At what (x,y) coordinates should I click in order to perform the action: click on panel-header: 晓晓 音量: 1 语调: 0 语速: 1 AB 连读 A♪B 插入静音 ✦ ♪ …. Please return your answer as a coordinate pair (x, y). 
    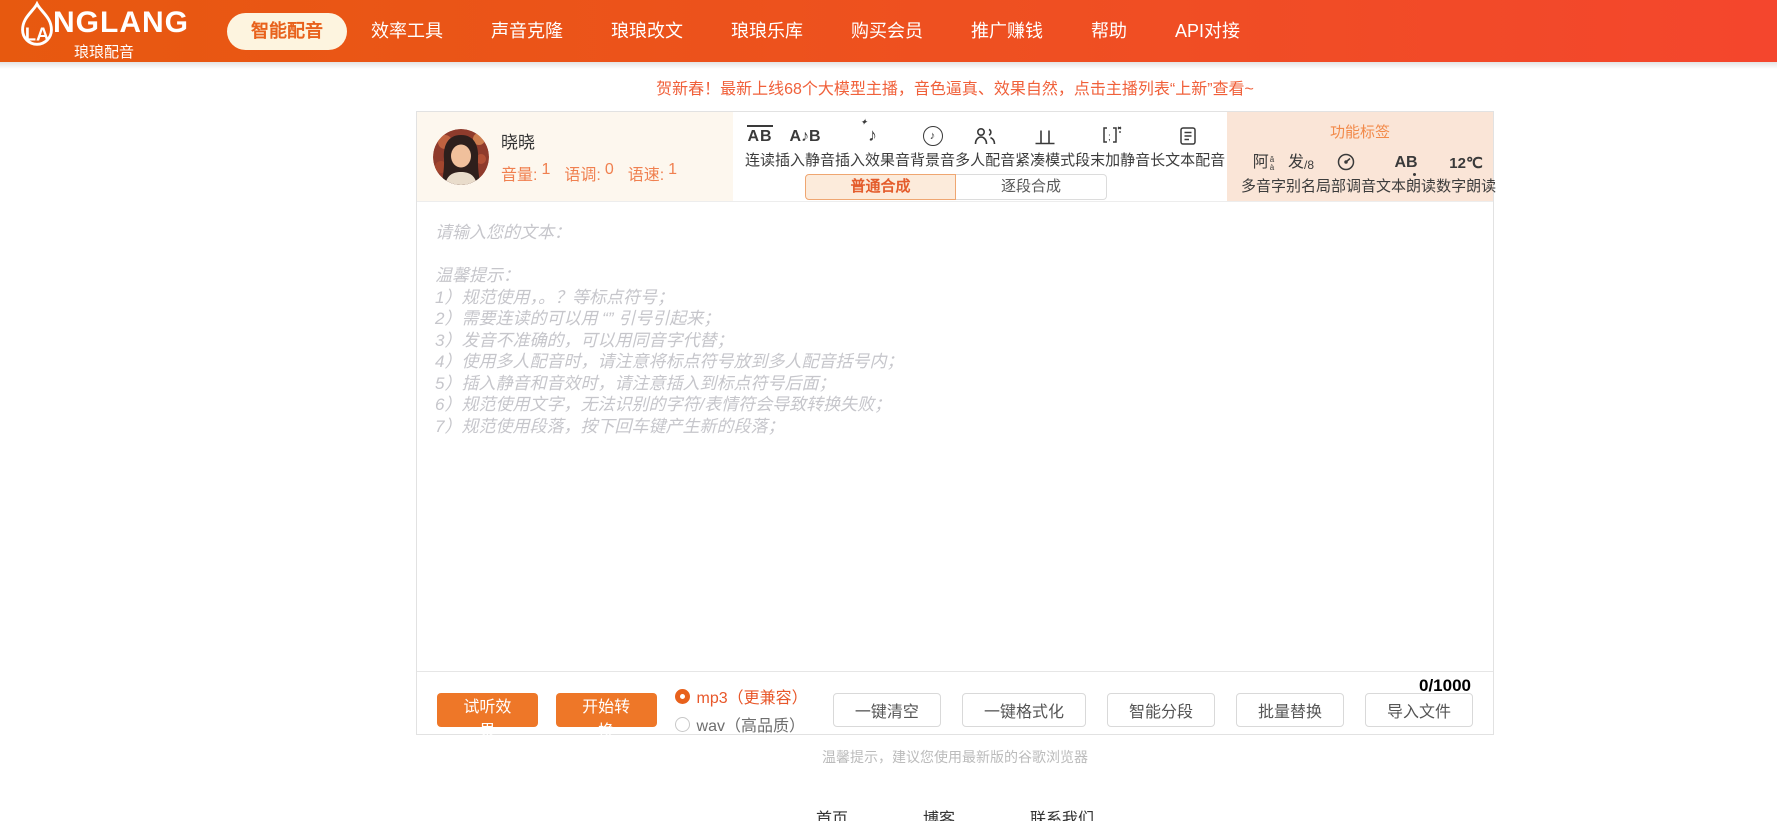
    Looking at the image, I should click on (956, 157).